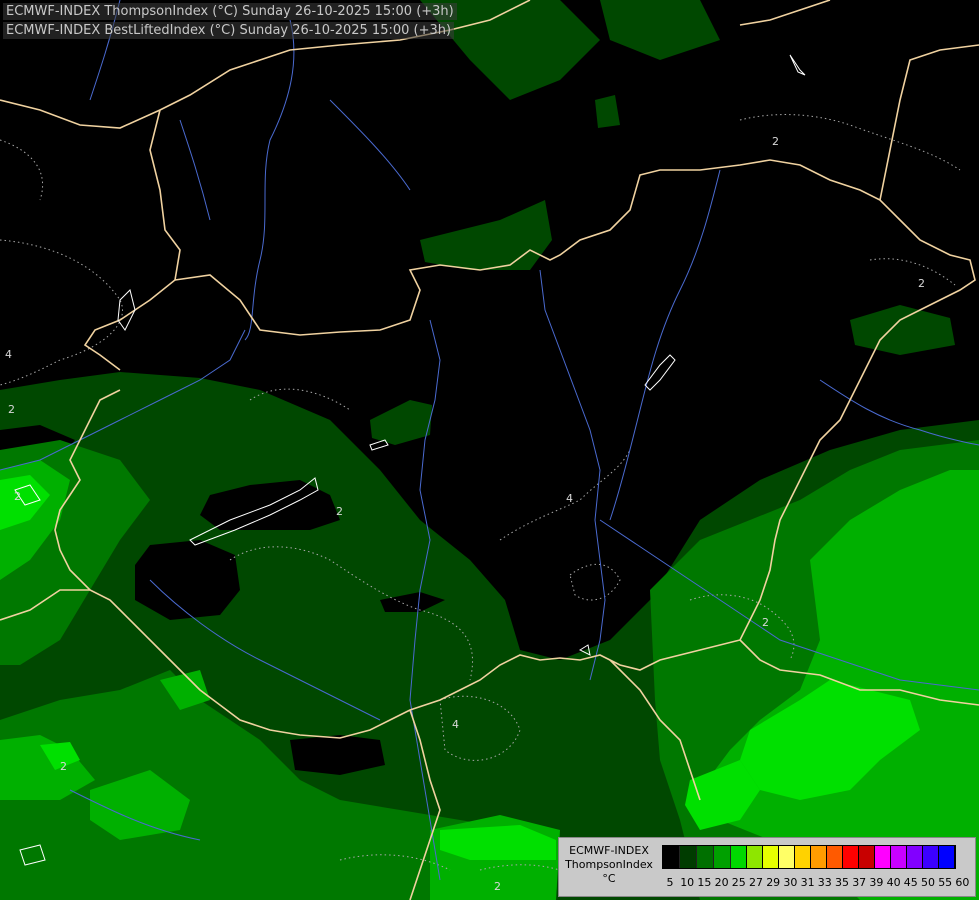 This screenshot has width=979, height=900. What do you see at coordinates (670, 882) in the screenshot?
I see `legend-tick: 5` at bounding box center [670, 882].